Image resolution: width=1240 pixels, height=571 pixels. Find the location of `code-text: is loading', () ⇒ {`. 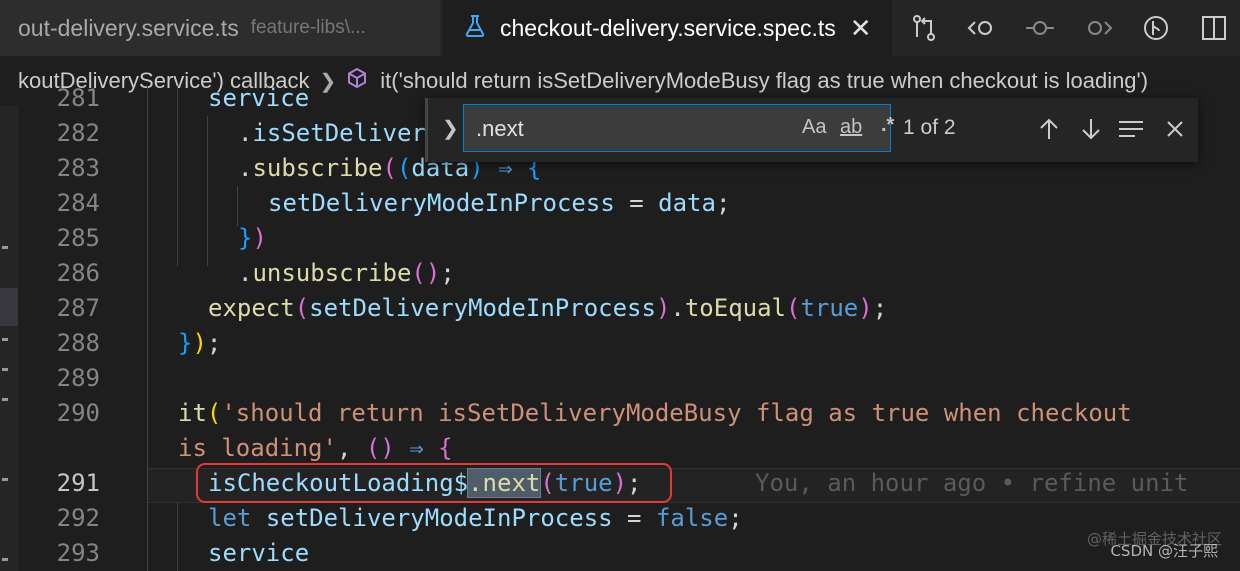

code-text: is loading', () ⇒ { is located at coordinates (315, 448).